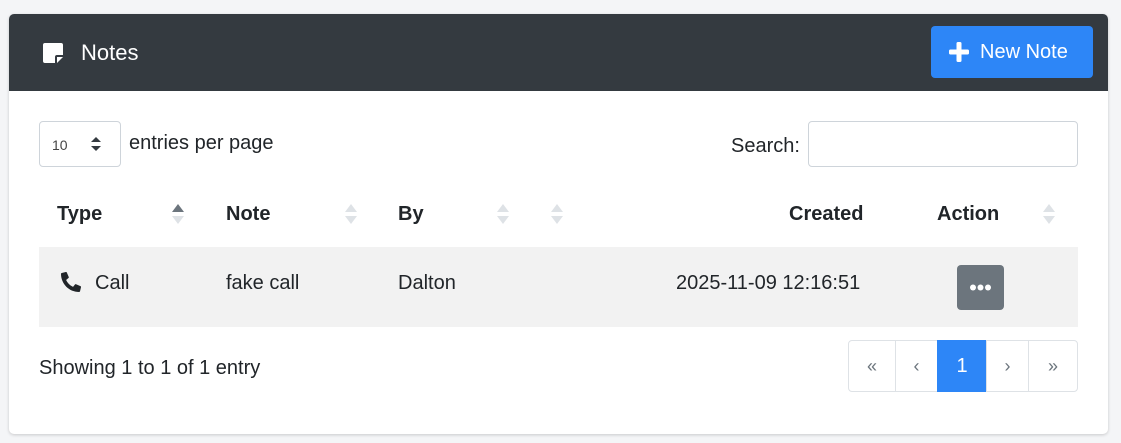 The image size is (1121, 443). Describe the element at coordinates (201, 143) in the screenshot. I see `entries-per-page-label: entries per page` at that location.